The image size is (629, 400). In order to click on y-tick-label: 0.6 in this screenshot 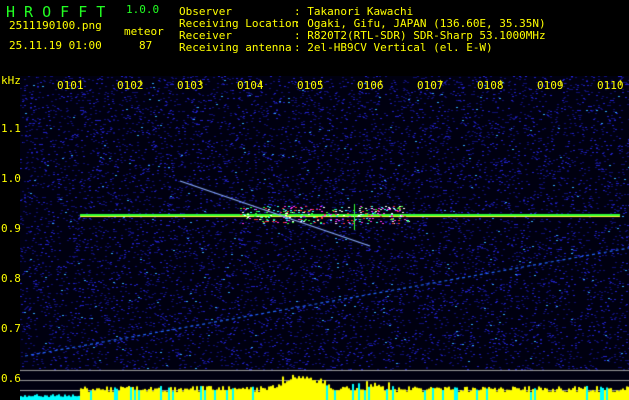, I will do `click(11, 378)`.